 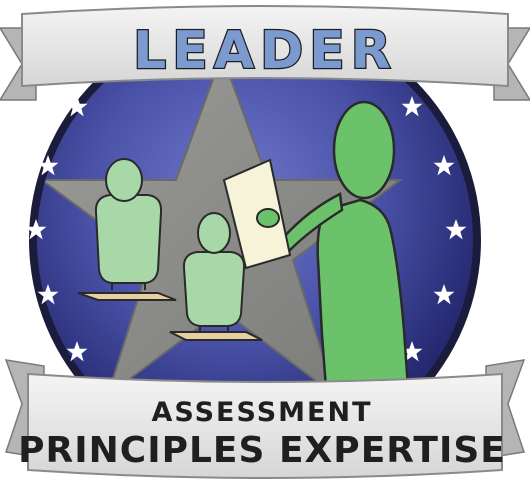 What do you see at coordinates (262, 450) in the screenshot?
I see `badge-subtitle-line2: PRINCIPLES EXPERTISE` at bounding box center [262, 450].